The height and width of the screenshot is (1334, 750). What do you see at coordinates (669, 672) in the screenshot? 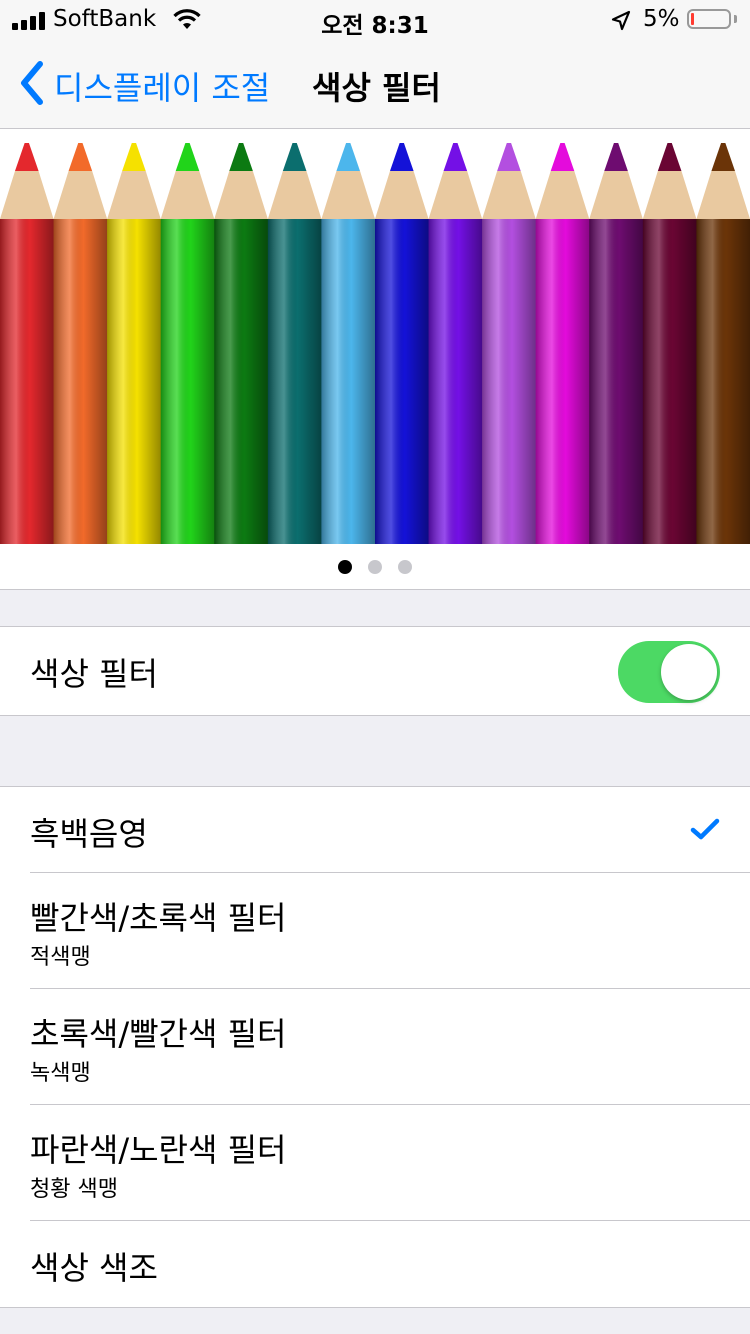
I see `color-filter-switch` at bounding box center [669, 672].